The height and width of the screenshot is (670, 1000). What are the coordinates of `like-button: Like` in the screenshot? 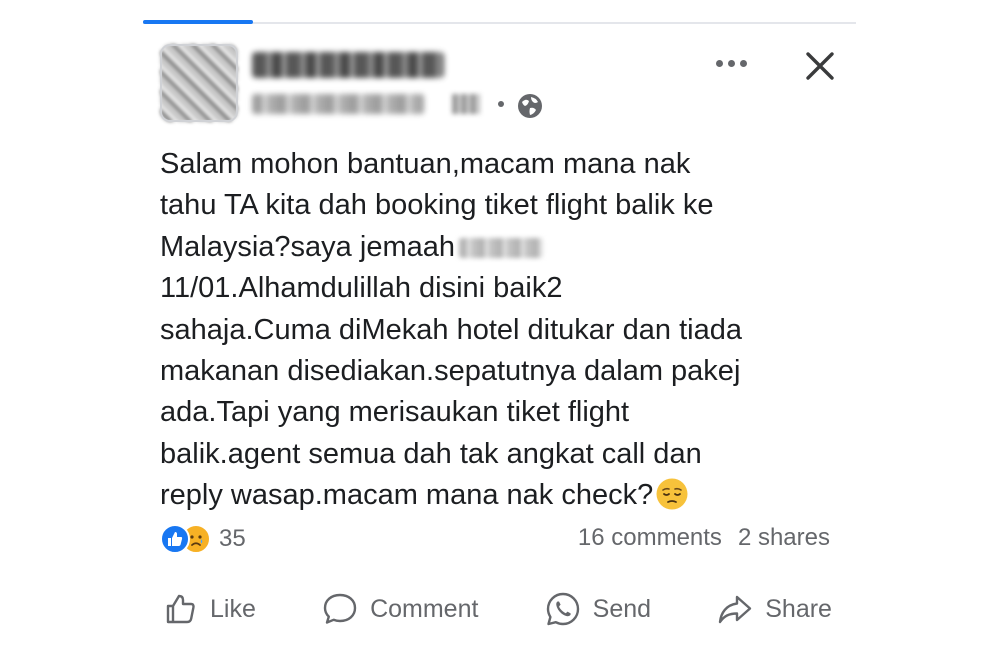 It's located at (208, 609).